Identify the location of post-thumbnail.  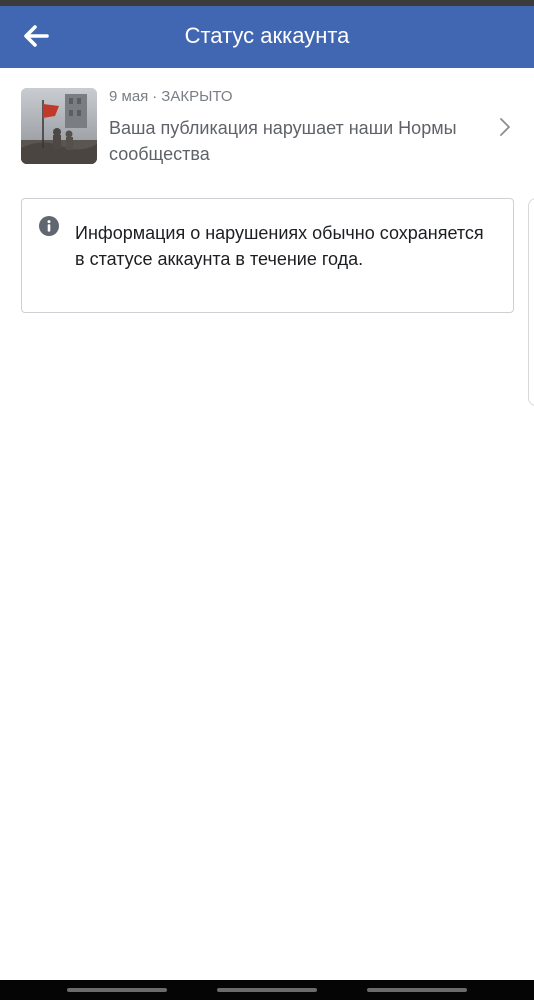
(59, 126).